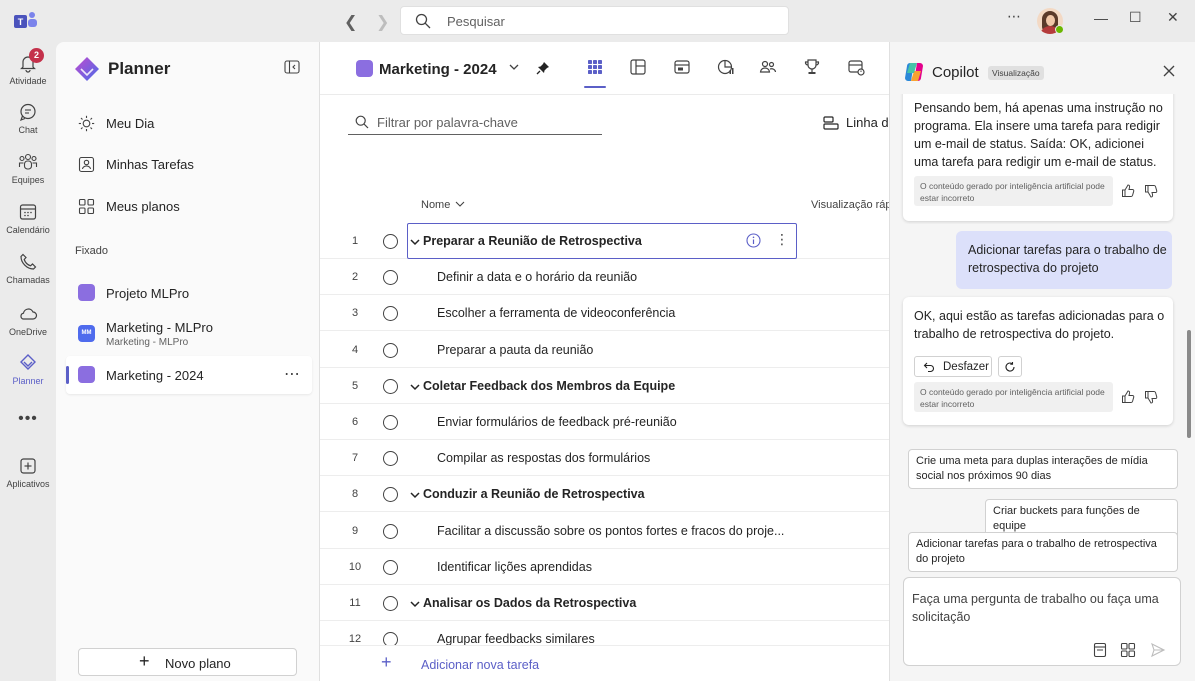  I want to click on table-row: 10 Identificar lições aprendidas, so click(605, 567).